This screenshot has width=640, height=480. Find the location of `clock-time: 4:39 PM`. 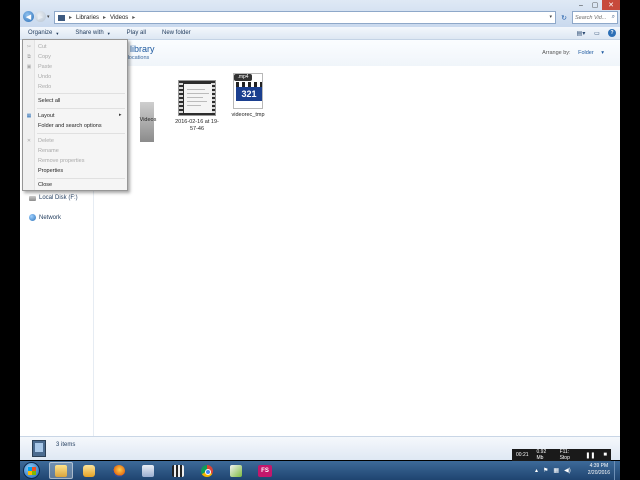

clock-time: 4:39 PM is located at coordinates (599, 466).